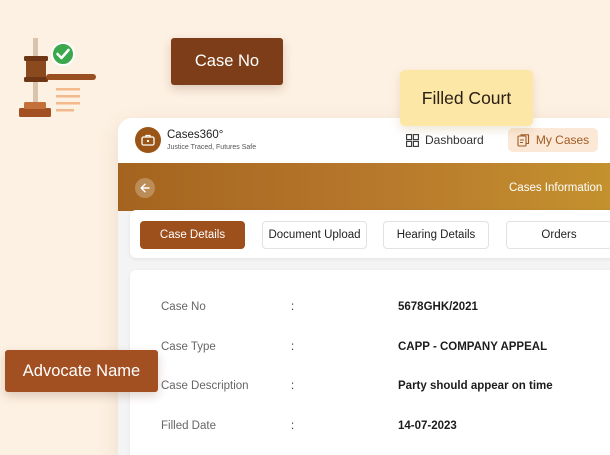 The height and width of the screenshot is (455, 610). What do you see at coordinates (314, 235) in the screenshot?
I see `tab-document-upload: Document Upload` at bounding box center [314, 235].